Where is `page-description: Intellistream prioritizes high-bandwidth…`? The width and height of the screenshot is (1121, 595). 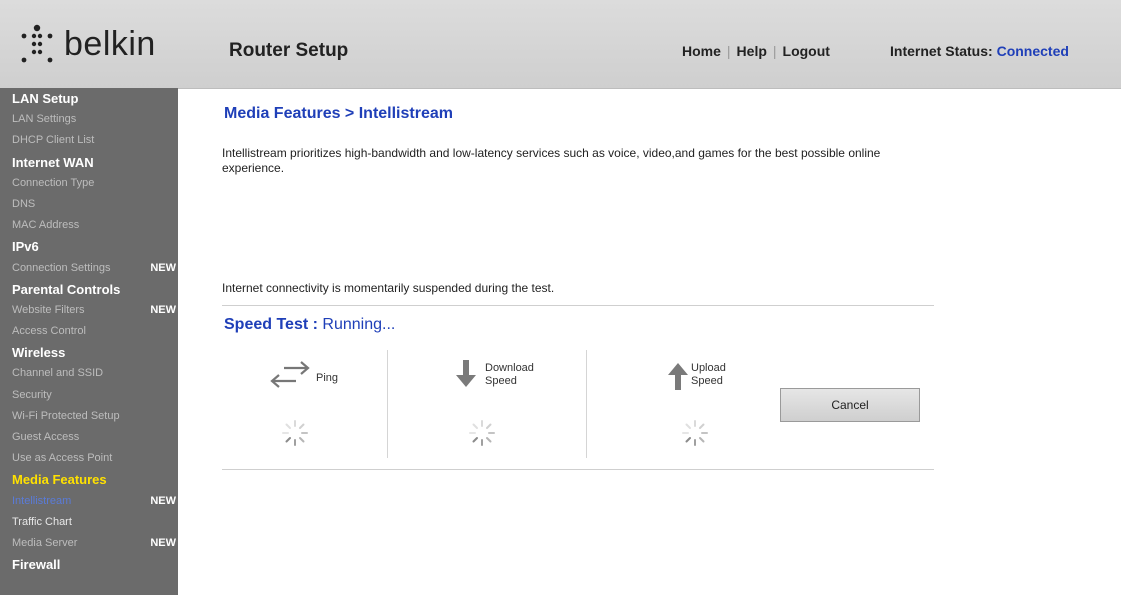
page-description: Intellistream prioritizes high-bandwidth… is located at coordinates (551, 160).